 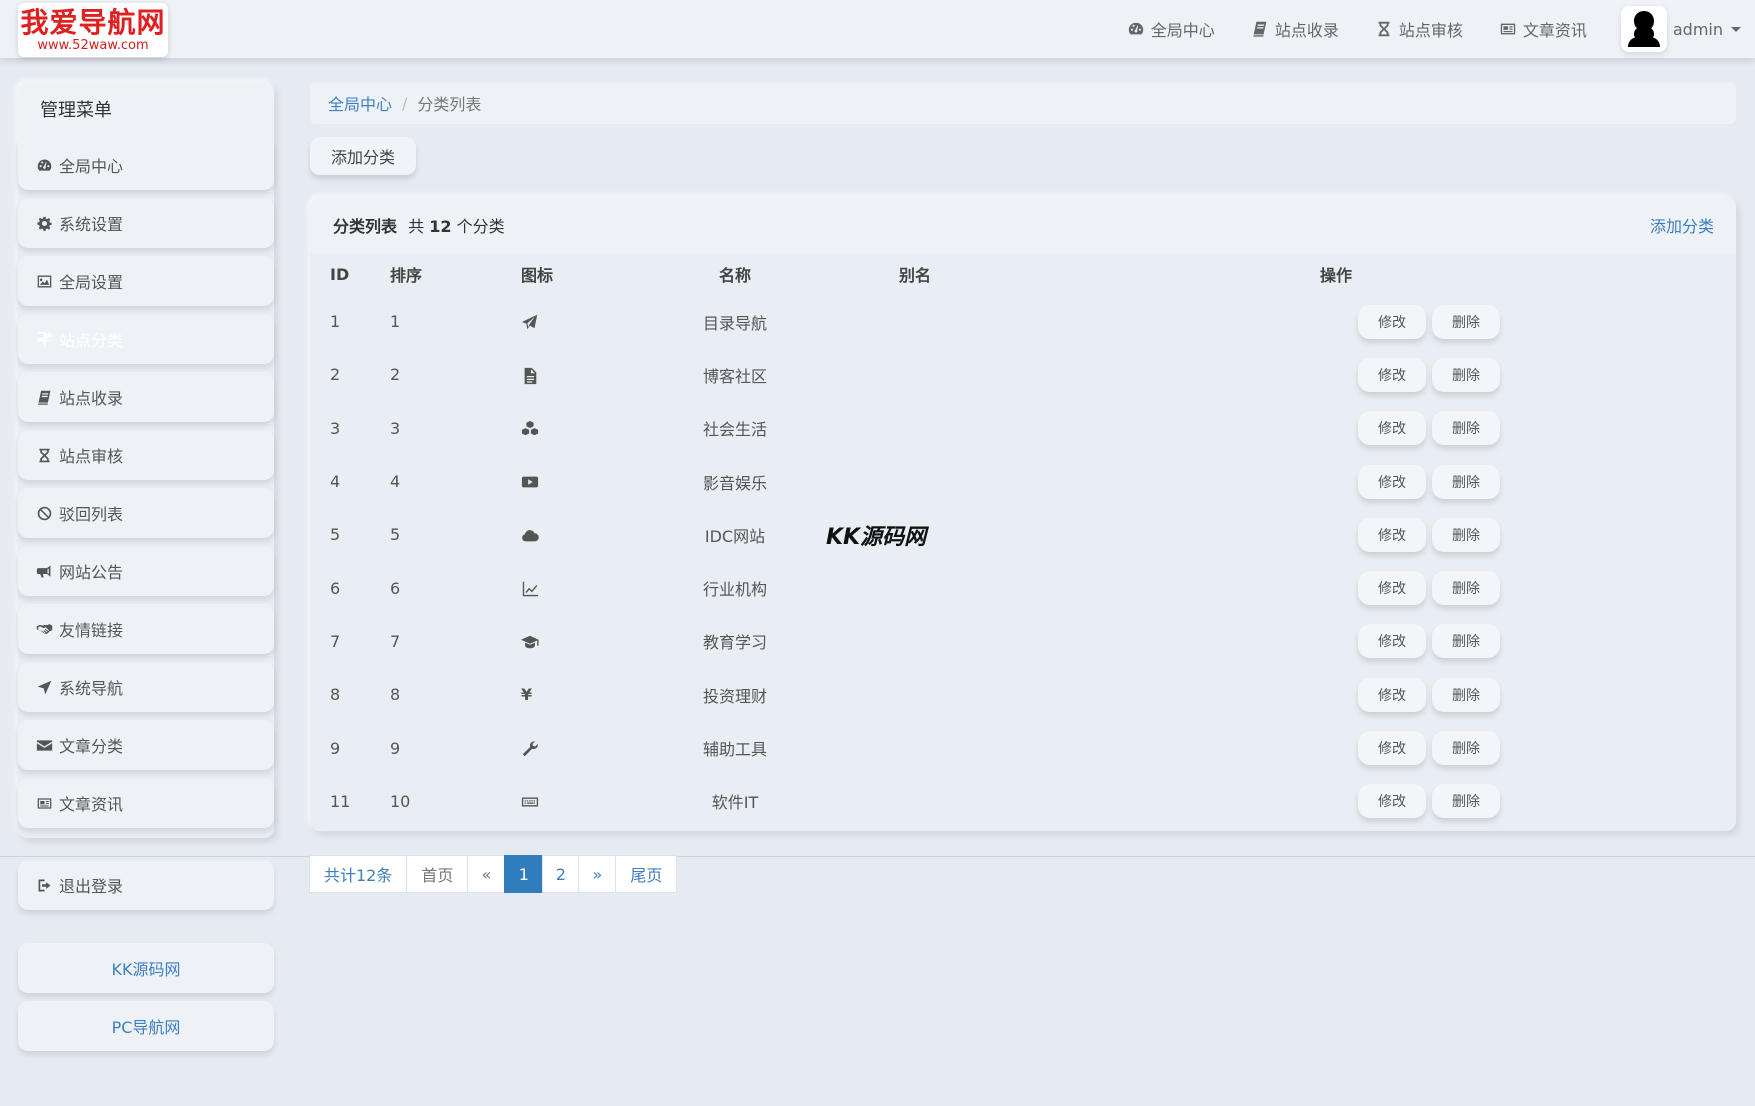 What do you see at coordinates (1023, 587) in the screenshot?
I see `table-row: 6 6 行业机构 修改 删除` at bounding box center [1023, 587].